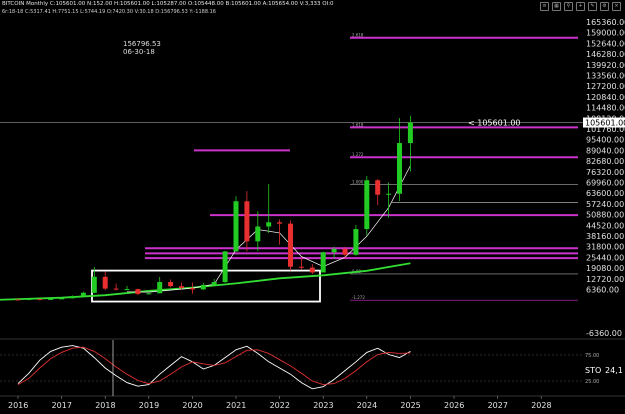 The image size is (625, 414). Describe the element at coordinates (280, 405) in the screenshot. I see `time-tick-label: 2022` at that location.